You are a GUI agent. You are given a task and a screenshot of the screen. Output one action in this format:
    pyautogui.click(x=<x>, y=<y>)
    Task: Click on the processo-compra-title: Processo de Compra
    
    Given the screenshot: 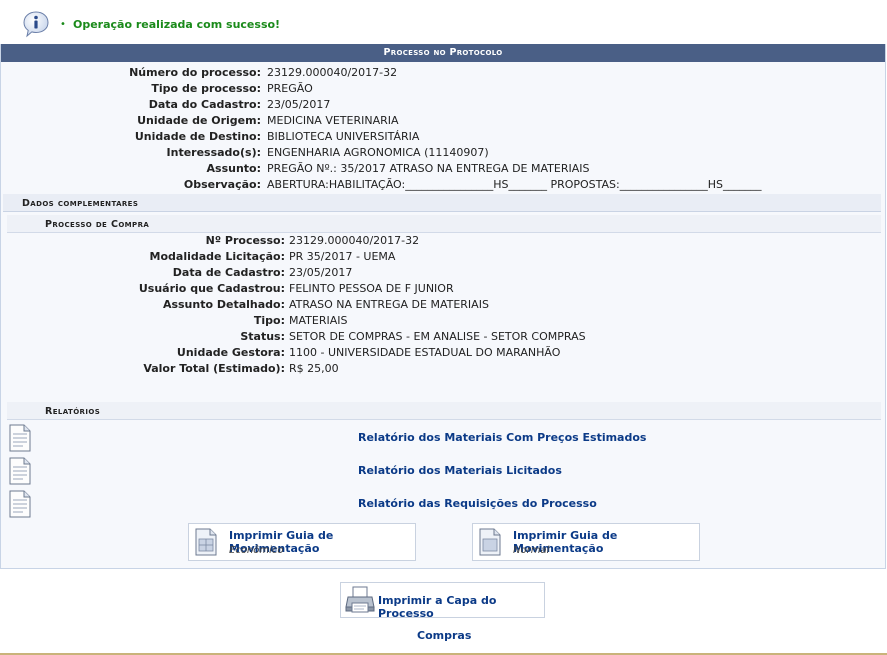 What is the action you would take?
    pyautogui.click(x=97, y=224)
    